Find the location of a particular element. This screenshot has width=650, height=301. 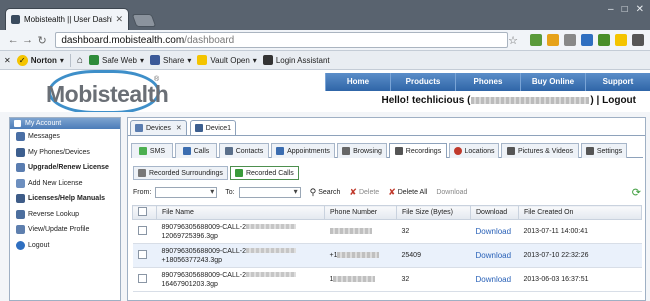

menu-icon is located at coordinates (638, 40).